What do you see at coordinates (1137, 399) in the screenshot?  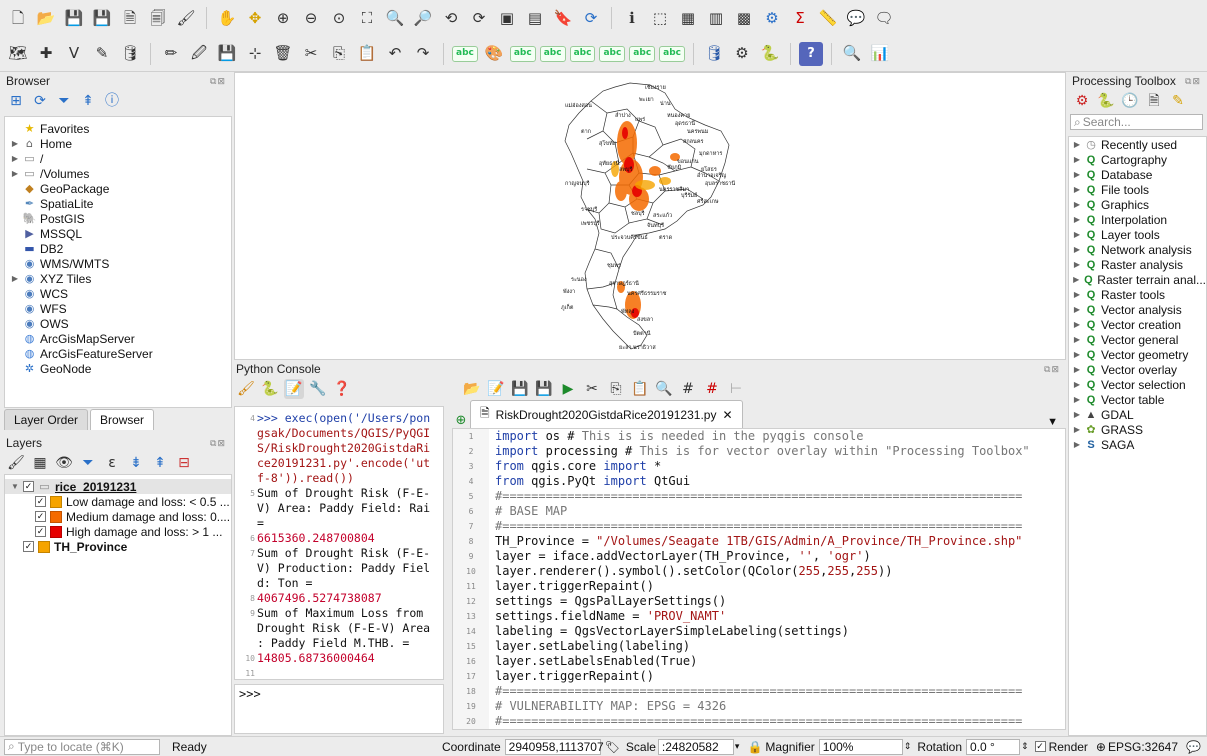 I see `processing-provider-item: ▶ Q Vector table` at bounding box center [1137, 399].